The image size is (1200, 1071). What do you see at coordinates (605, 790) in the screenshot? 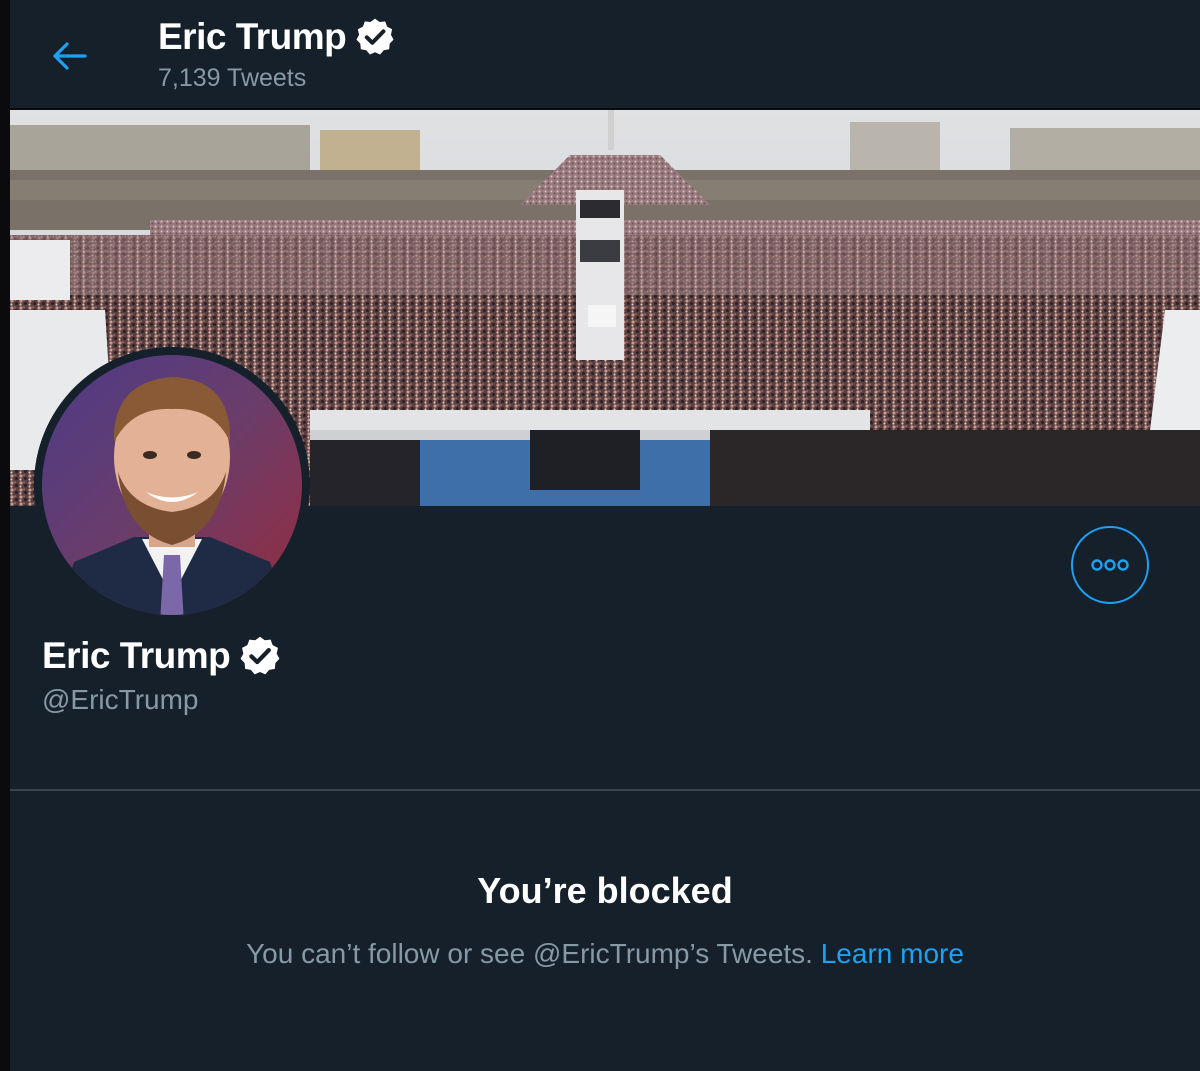
I see `divider` at bounding box center [605, 790].